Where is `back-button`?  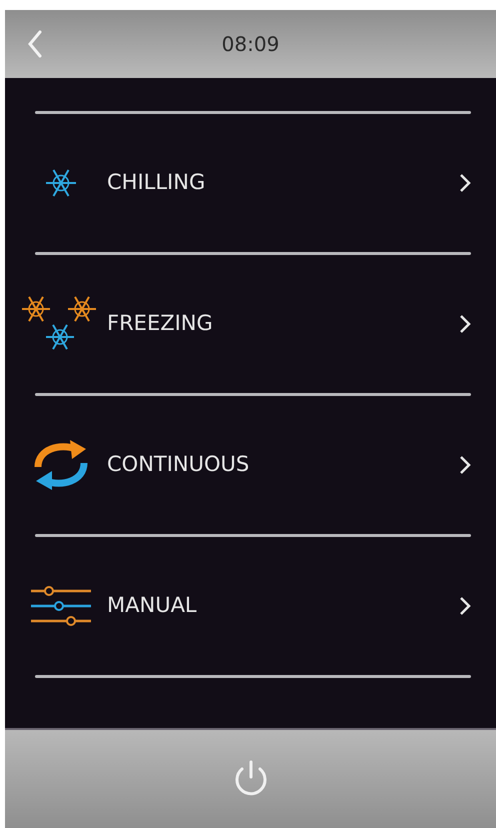 back-button is located at coordinates (35, 44).